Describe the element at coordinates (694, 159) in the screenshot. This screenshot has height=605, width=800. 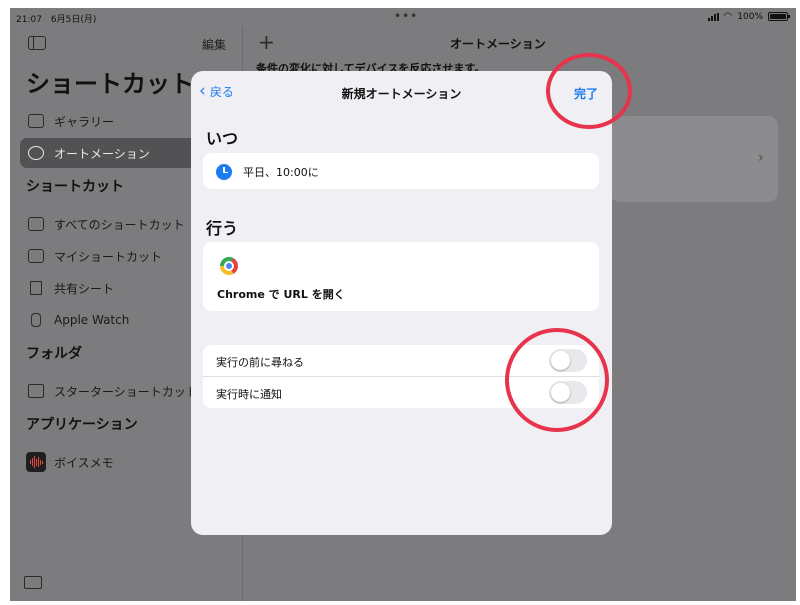
I see `automation-card` at that location.